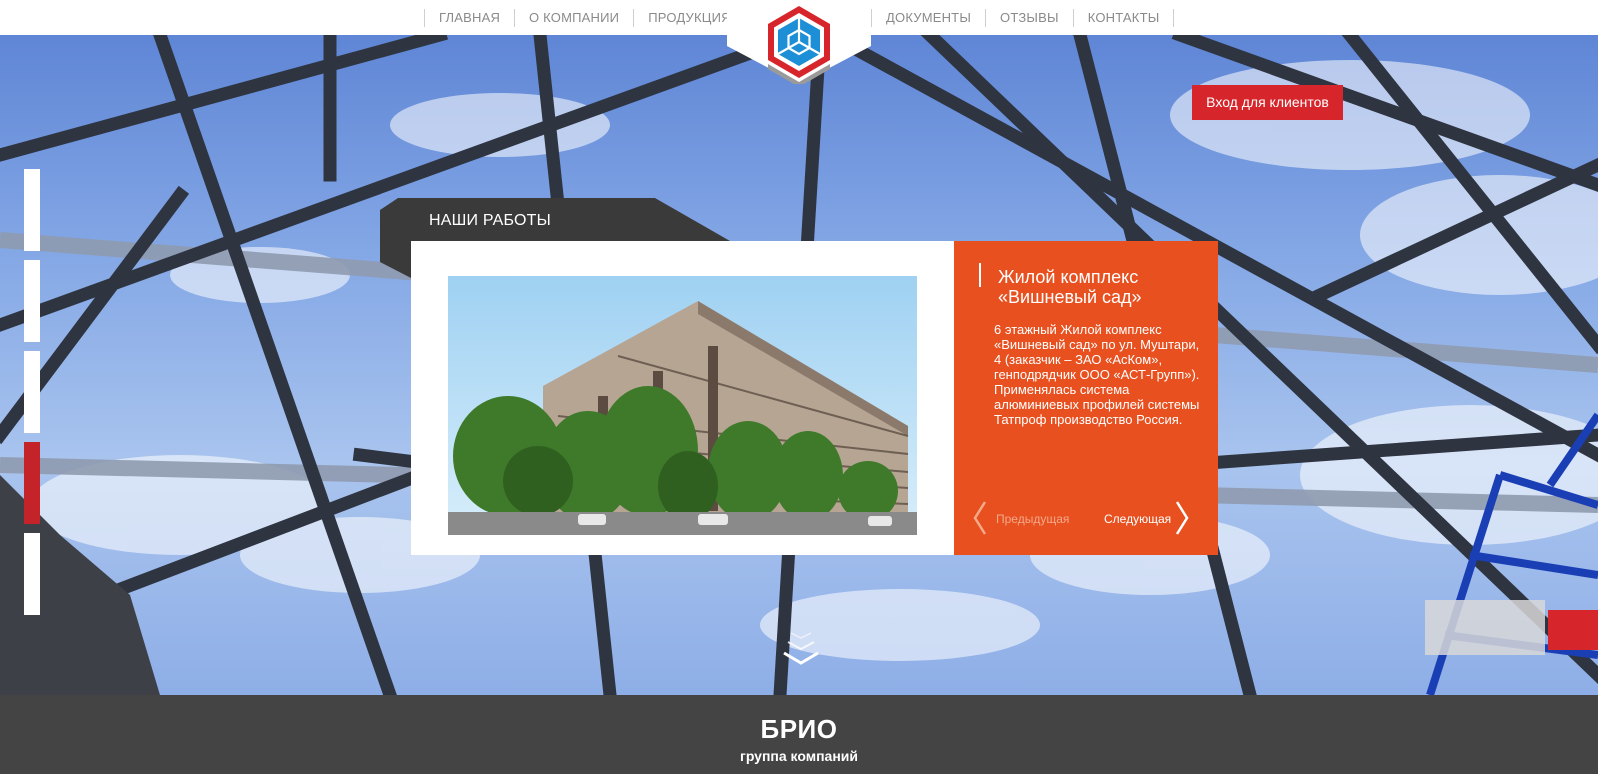 Image resolution: width=1598 pixels, height=774 pixels. What do you see at coordinates (1123, 17) in the screenshot?
I see `nav-item-contacts: КОНТАКТЫ` at bounding box center [1123, 17].